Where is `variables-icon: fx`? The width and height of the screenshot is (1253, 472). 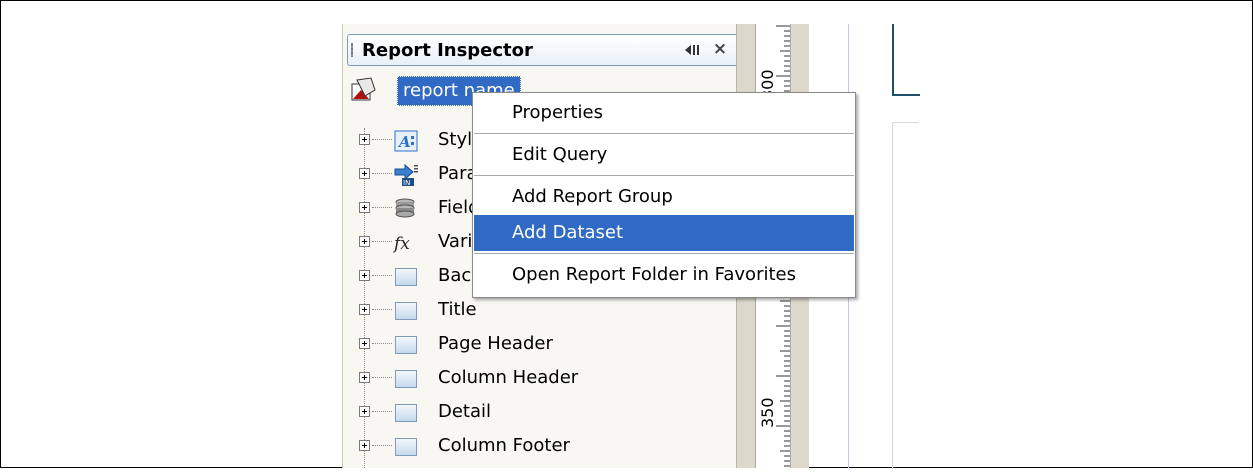
variables-icon: fx is located at coordinates (405, 243).